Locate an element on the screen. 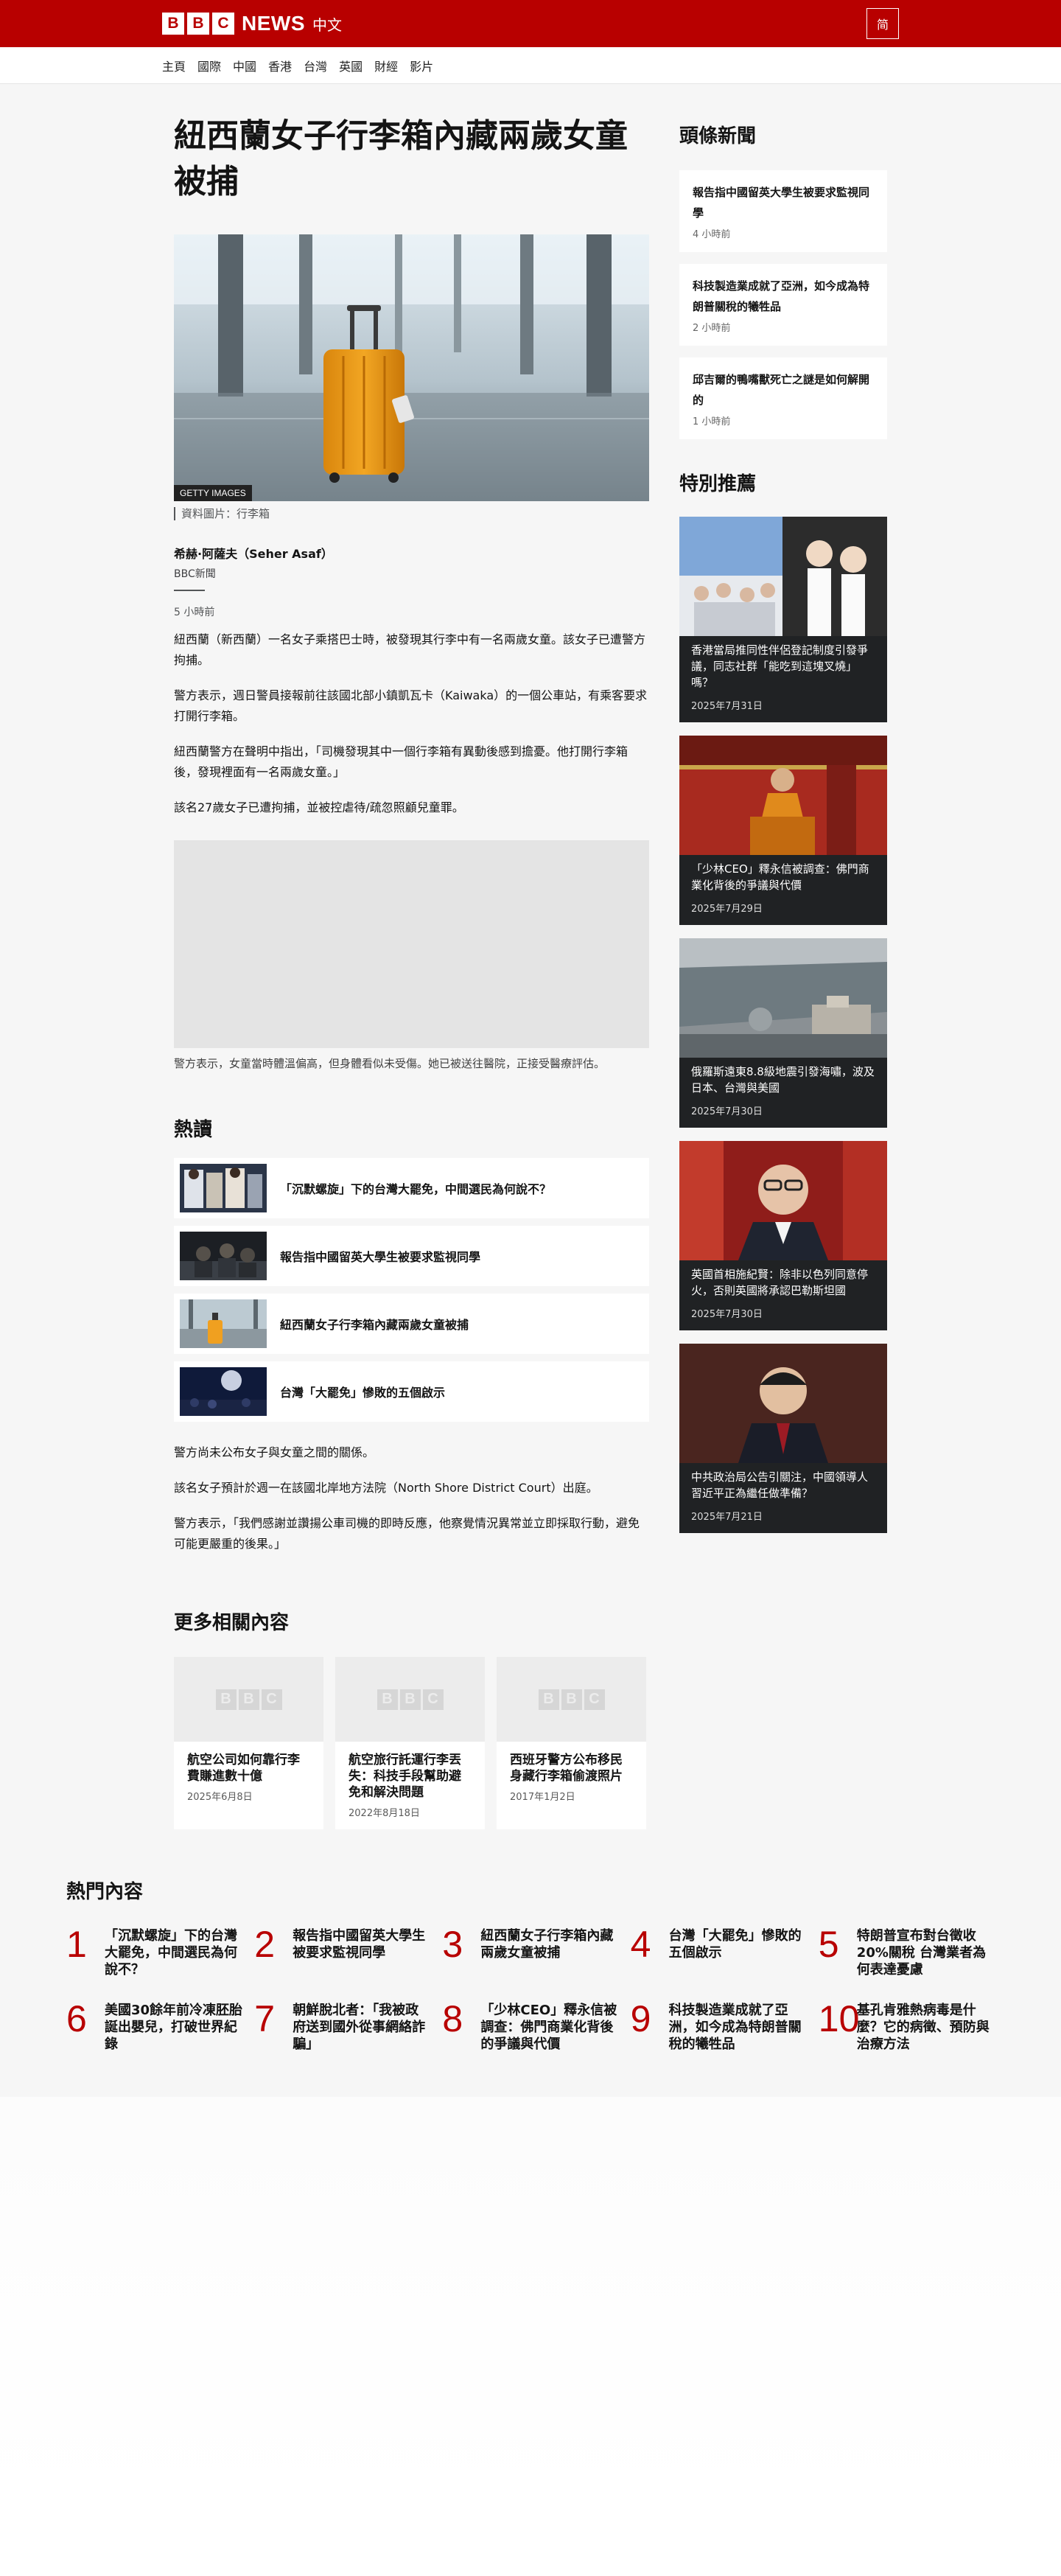 The height and width of the screenshot is (2576, 1061). top-story-item: 科技製造業成就了亞洲，如今成為特朗普關稅的犧牲品 2 小時前 is located at coordinates (783, 305).